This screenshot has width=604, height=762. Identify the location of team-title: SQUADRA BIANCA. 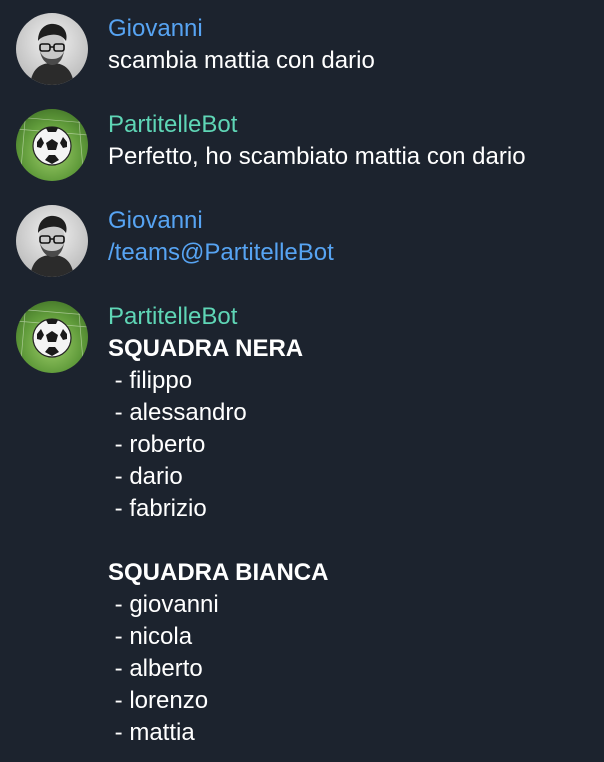
(218, 572).